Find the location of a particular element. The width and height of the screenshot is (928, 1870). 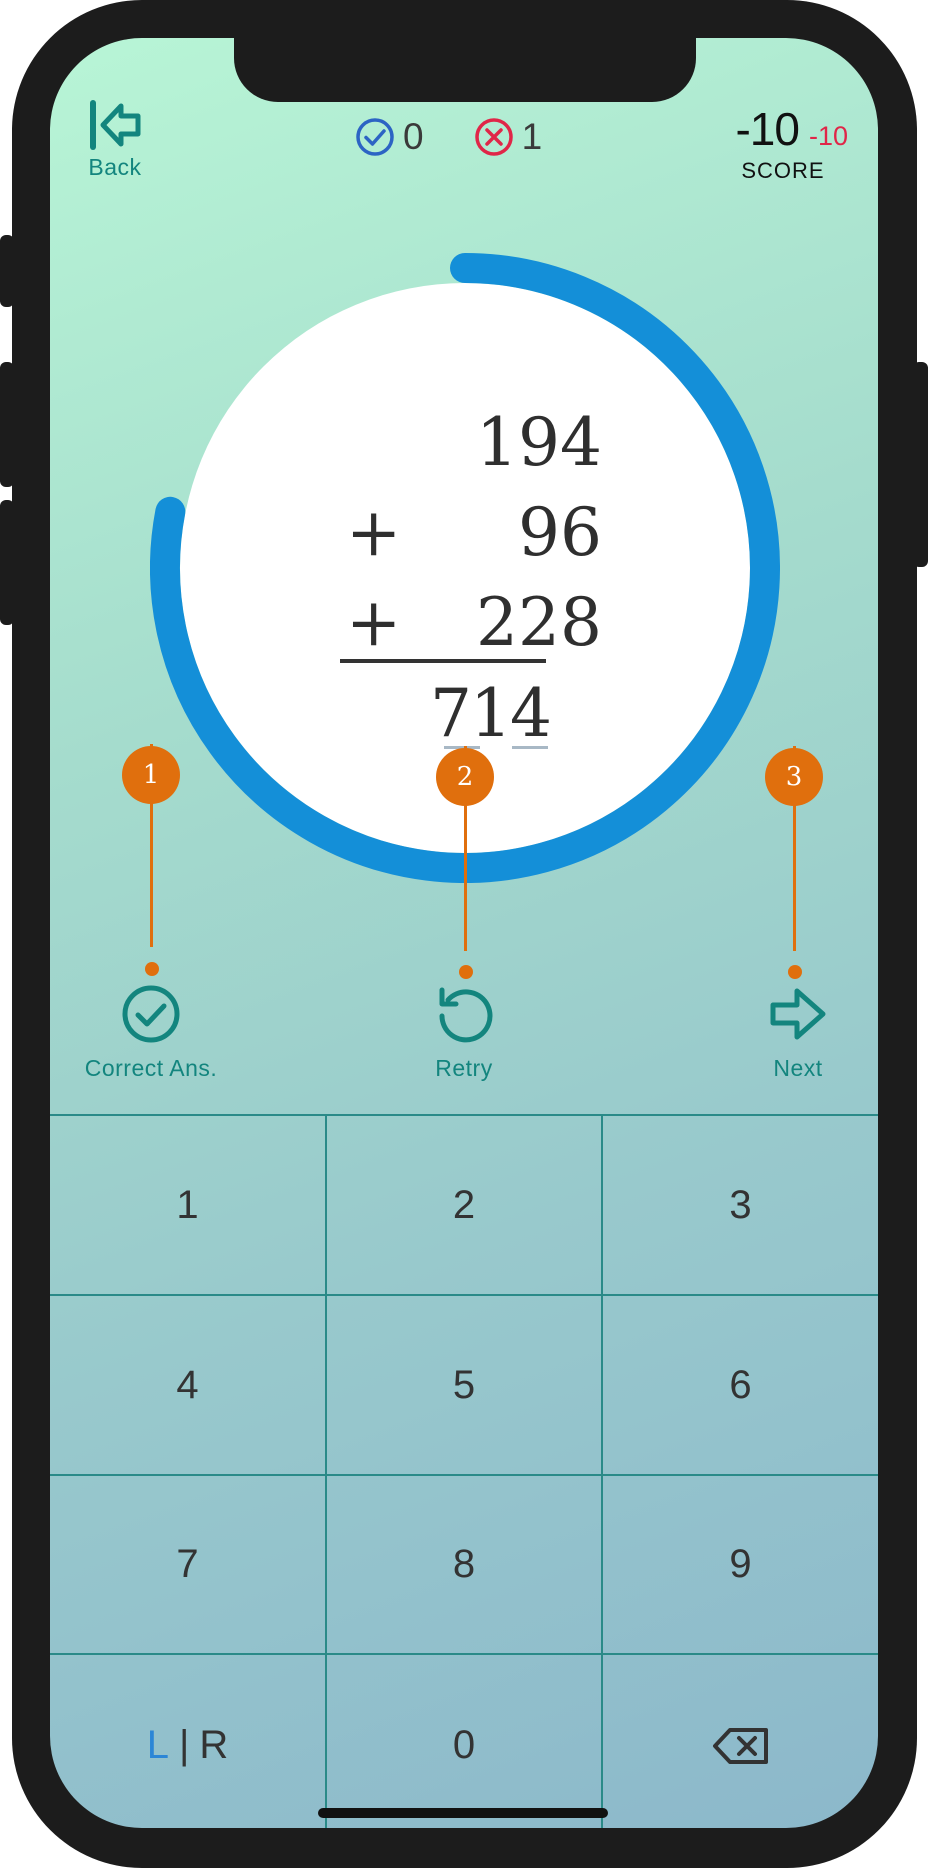

direction-left-label: L is located at coordinates (157, 1745).